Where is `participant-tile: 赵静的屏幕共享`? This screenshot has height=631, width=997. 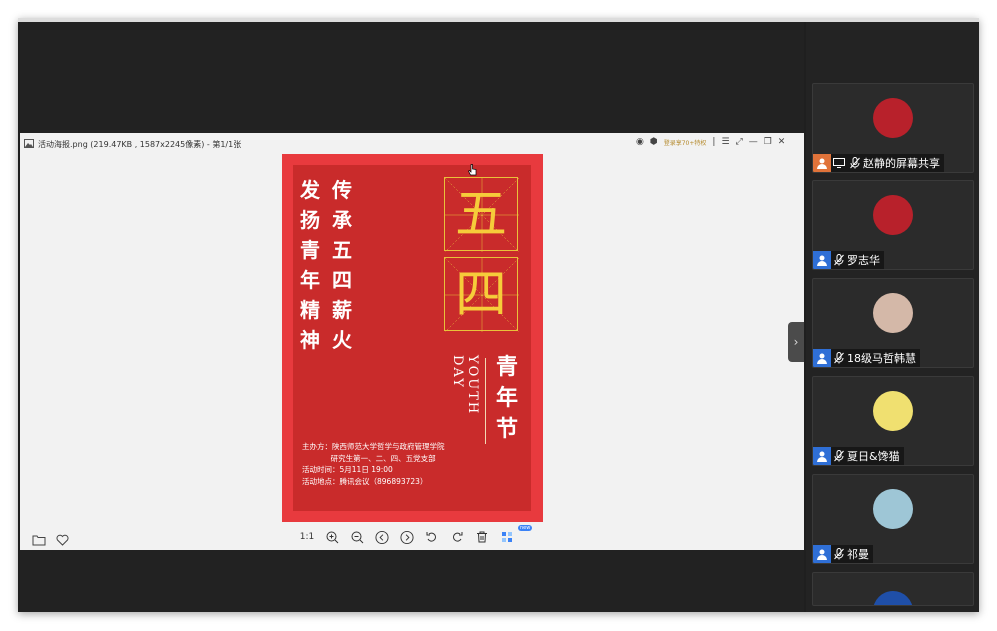
participant-tile: 赵静的屏幕共享 is located at coordinates (893, 128).